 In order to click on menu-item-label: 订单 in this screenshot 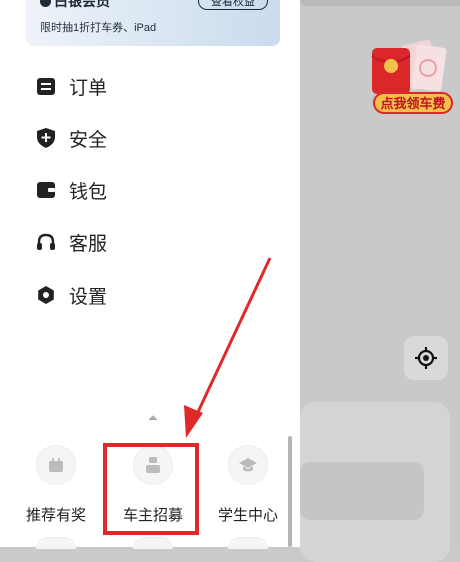, I will do `click(88, 88)`.